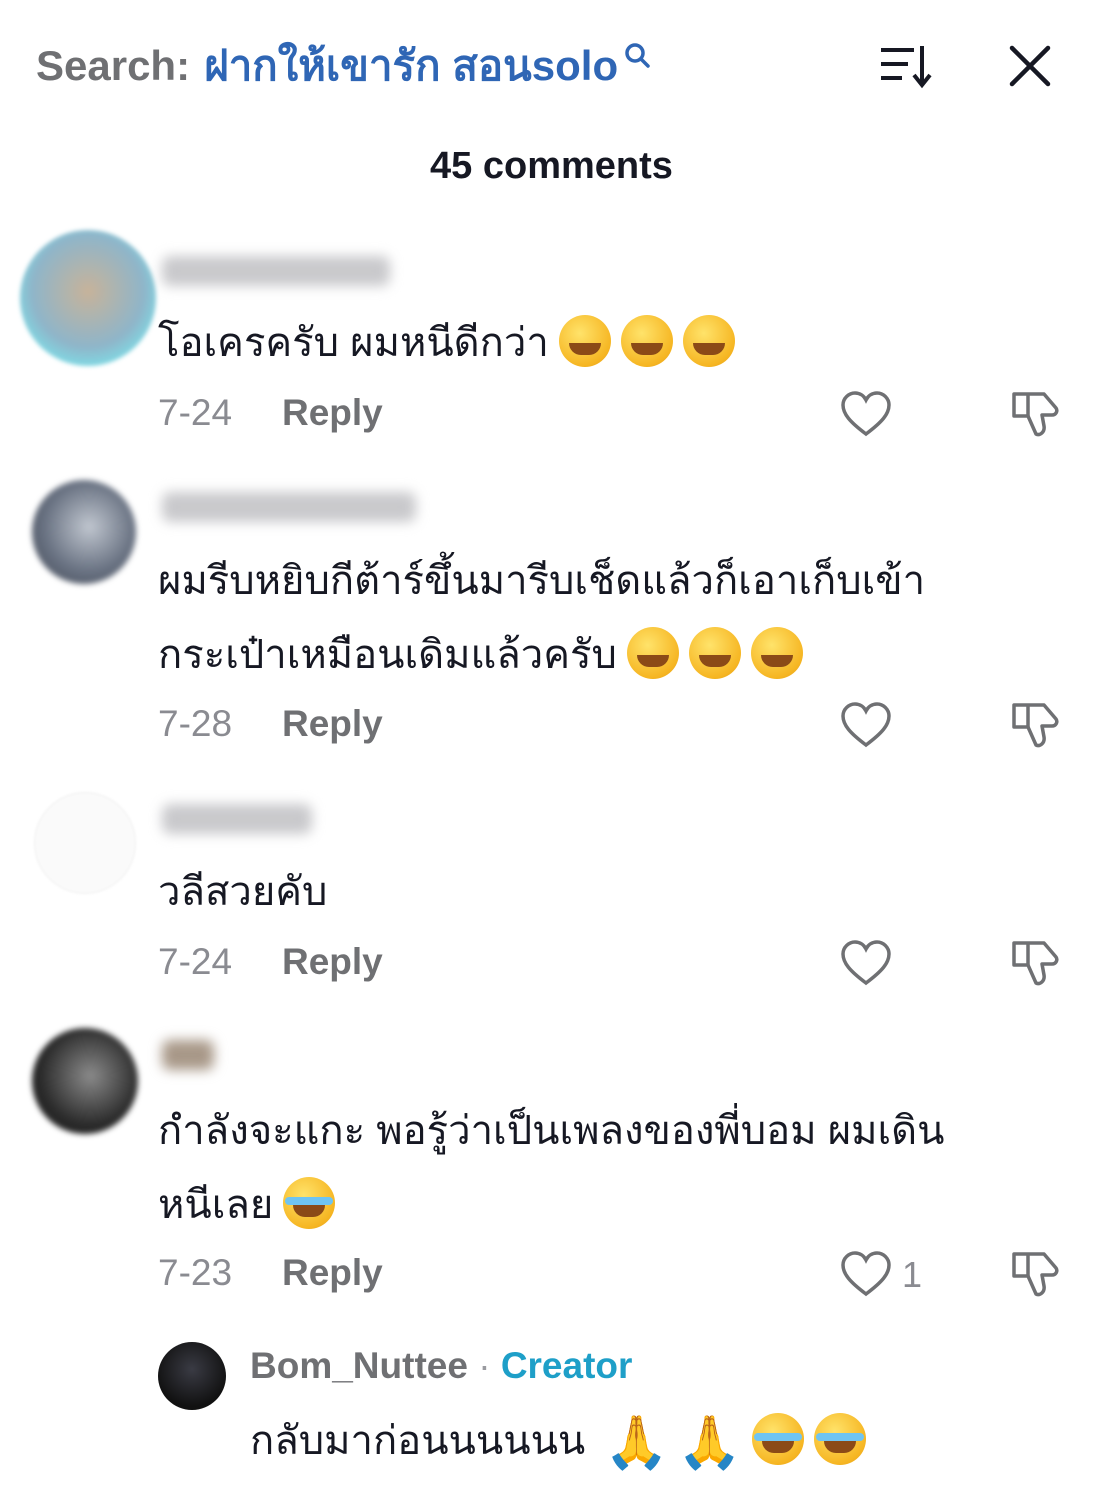 The width and height of the screenshot is (1103, 1485). What do you see at coordinates (566, 1365) in the screenshot?
I see `creator-badge: Creator` at bounding box center [566, 1365].